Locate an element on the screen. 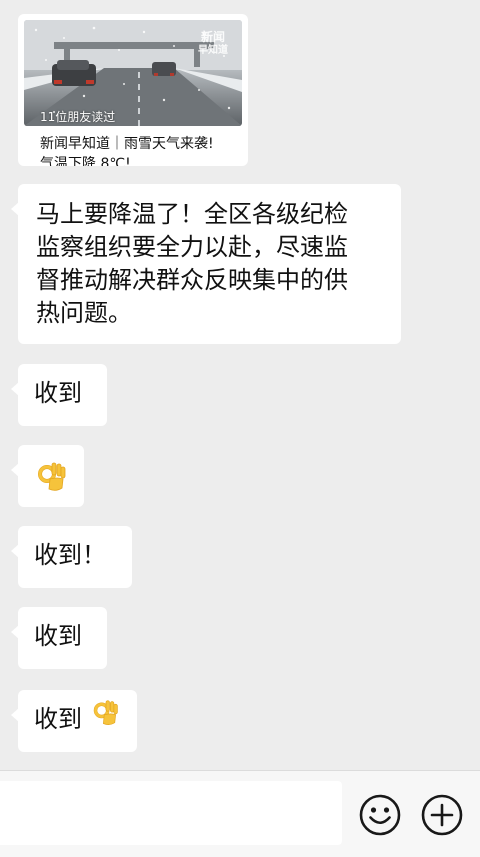  message-bubble is located at coordinates (47, 476).